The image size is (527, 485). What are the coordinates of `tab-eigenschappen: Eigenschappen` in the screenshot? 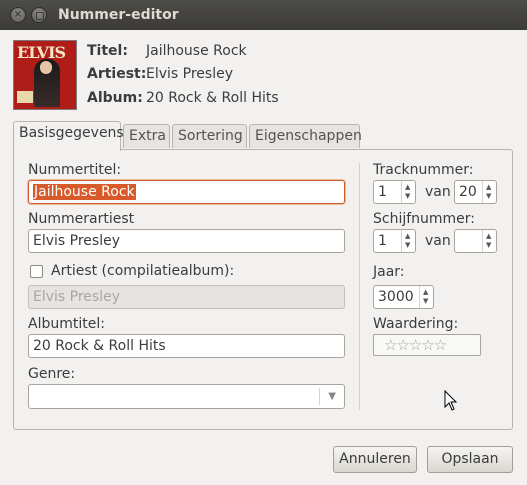 It's located at (305, 136).